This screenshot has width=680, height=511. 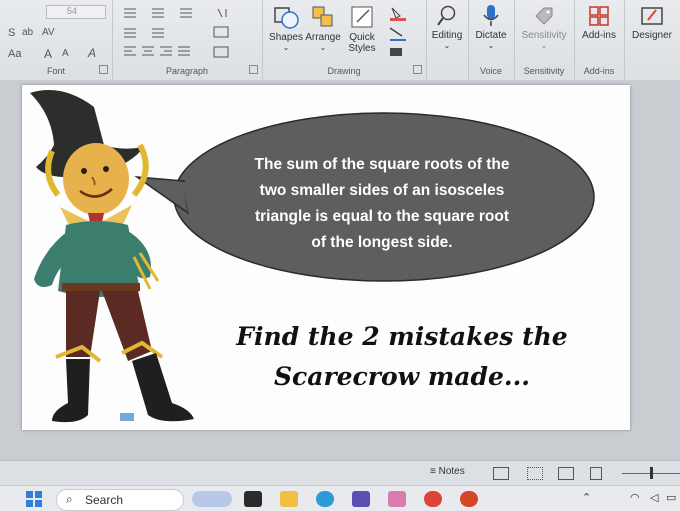 I want to click on paragraph-group: Paragraph, so click(x=187, y=40).